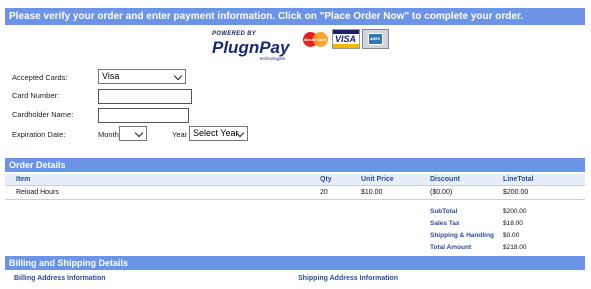 The height and width of the screenshot is (289, 591). Describe the element at coordinates (511, 235) in the screenshot. I see `shipping-value: $0.00` at that location.